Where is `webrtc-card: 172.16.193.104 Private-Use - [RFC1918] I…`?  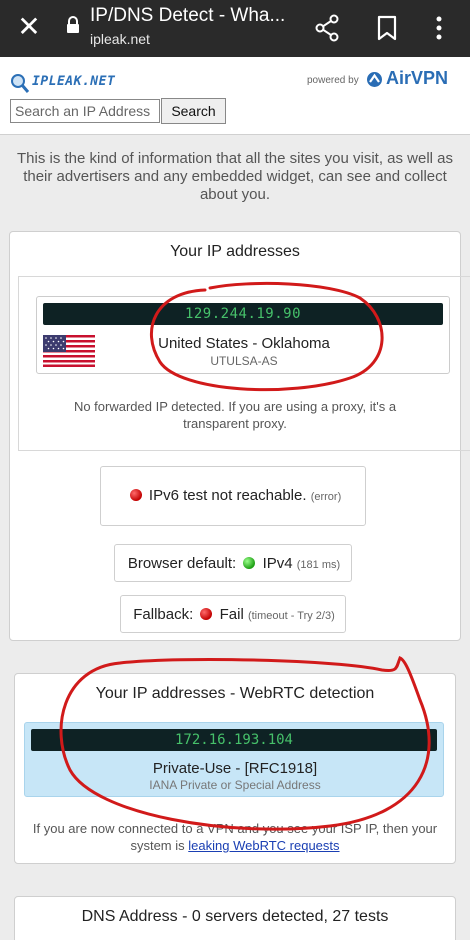
webrtc-card: 172.16.193.104 Private-Use - [RFC1918] I… is located at coordinates (234, 759).